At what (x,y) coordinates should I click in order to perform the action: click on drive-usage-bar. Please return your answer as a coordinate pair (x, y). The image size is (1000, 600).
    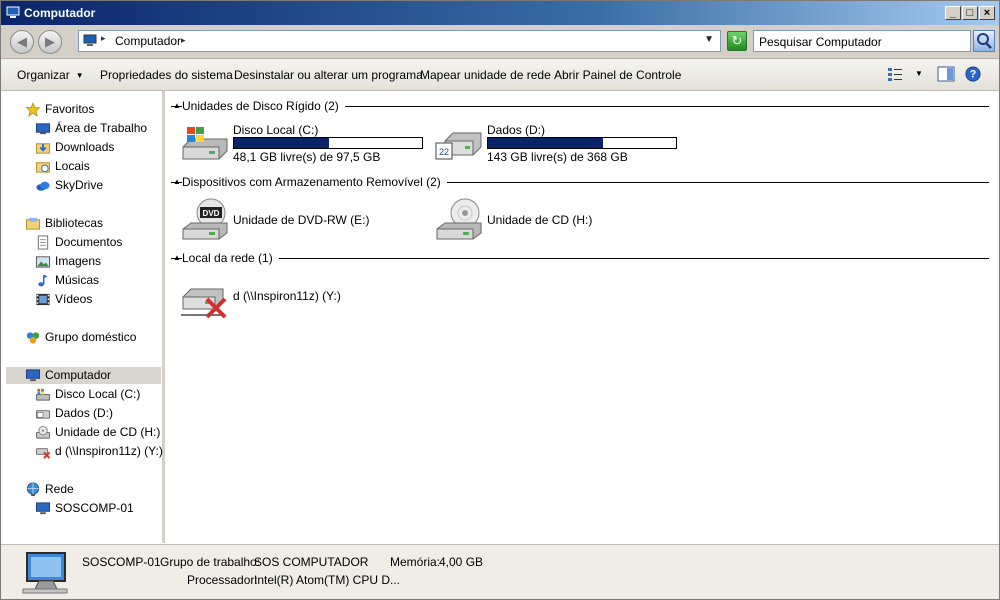
    Looking at the image, I should click on (582, 143).